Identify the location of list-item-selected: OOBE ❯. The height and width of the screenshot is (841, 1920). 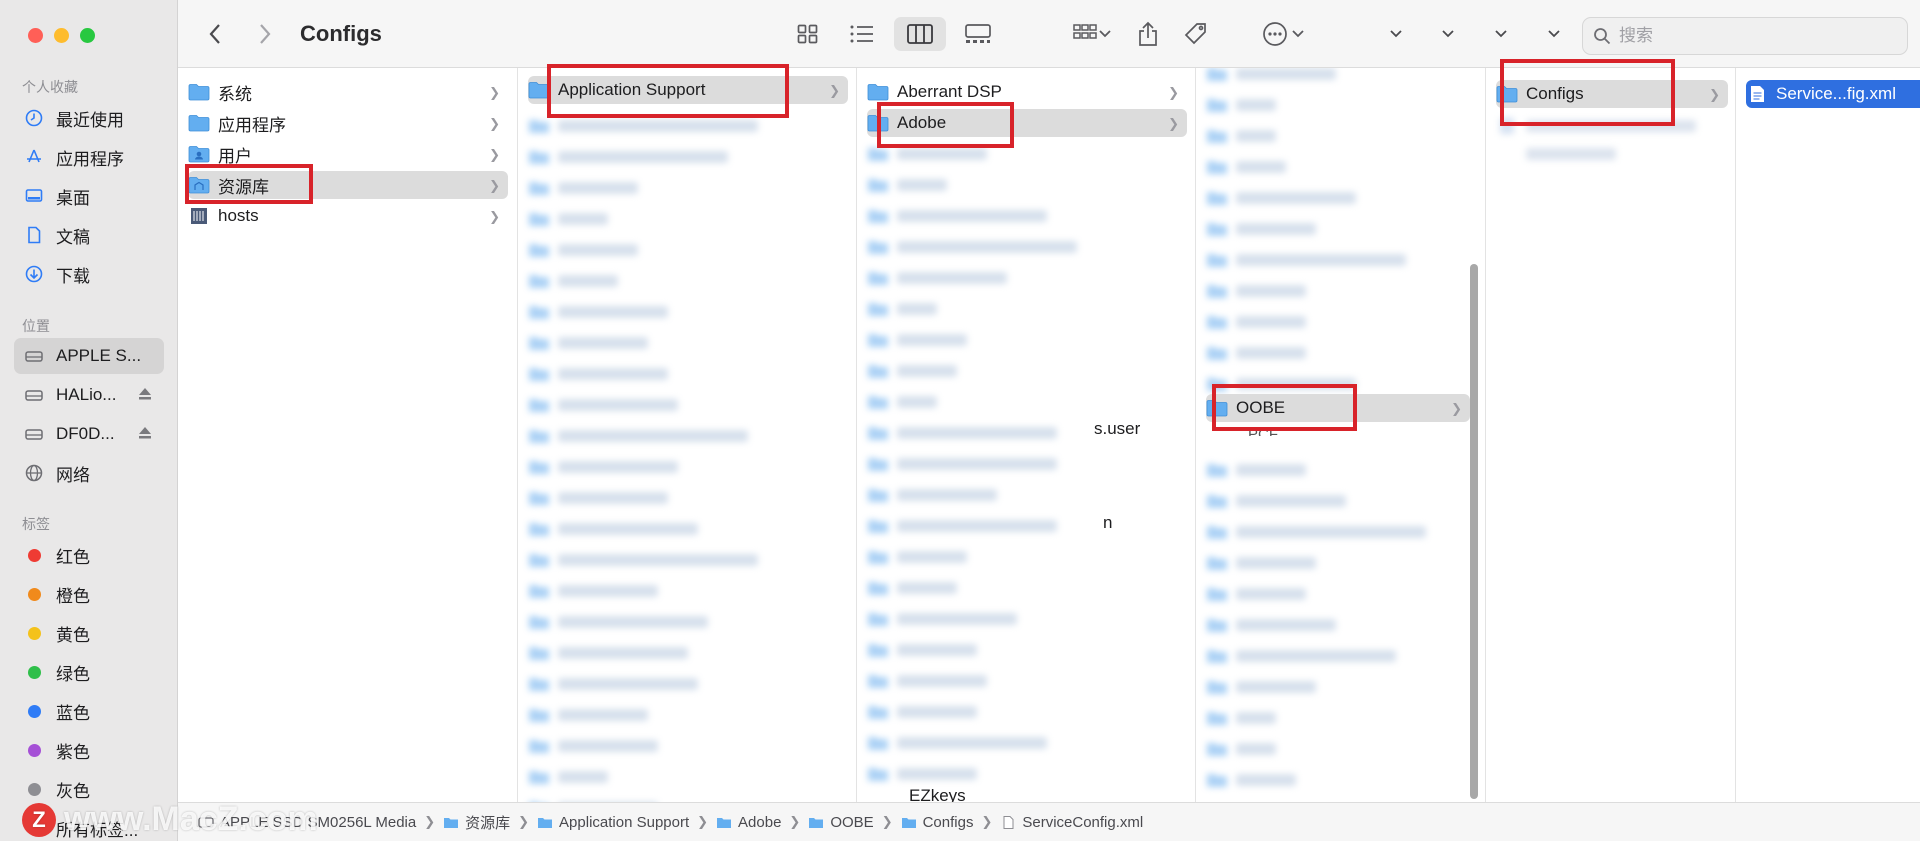
(1338, 408).